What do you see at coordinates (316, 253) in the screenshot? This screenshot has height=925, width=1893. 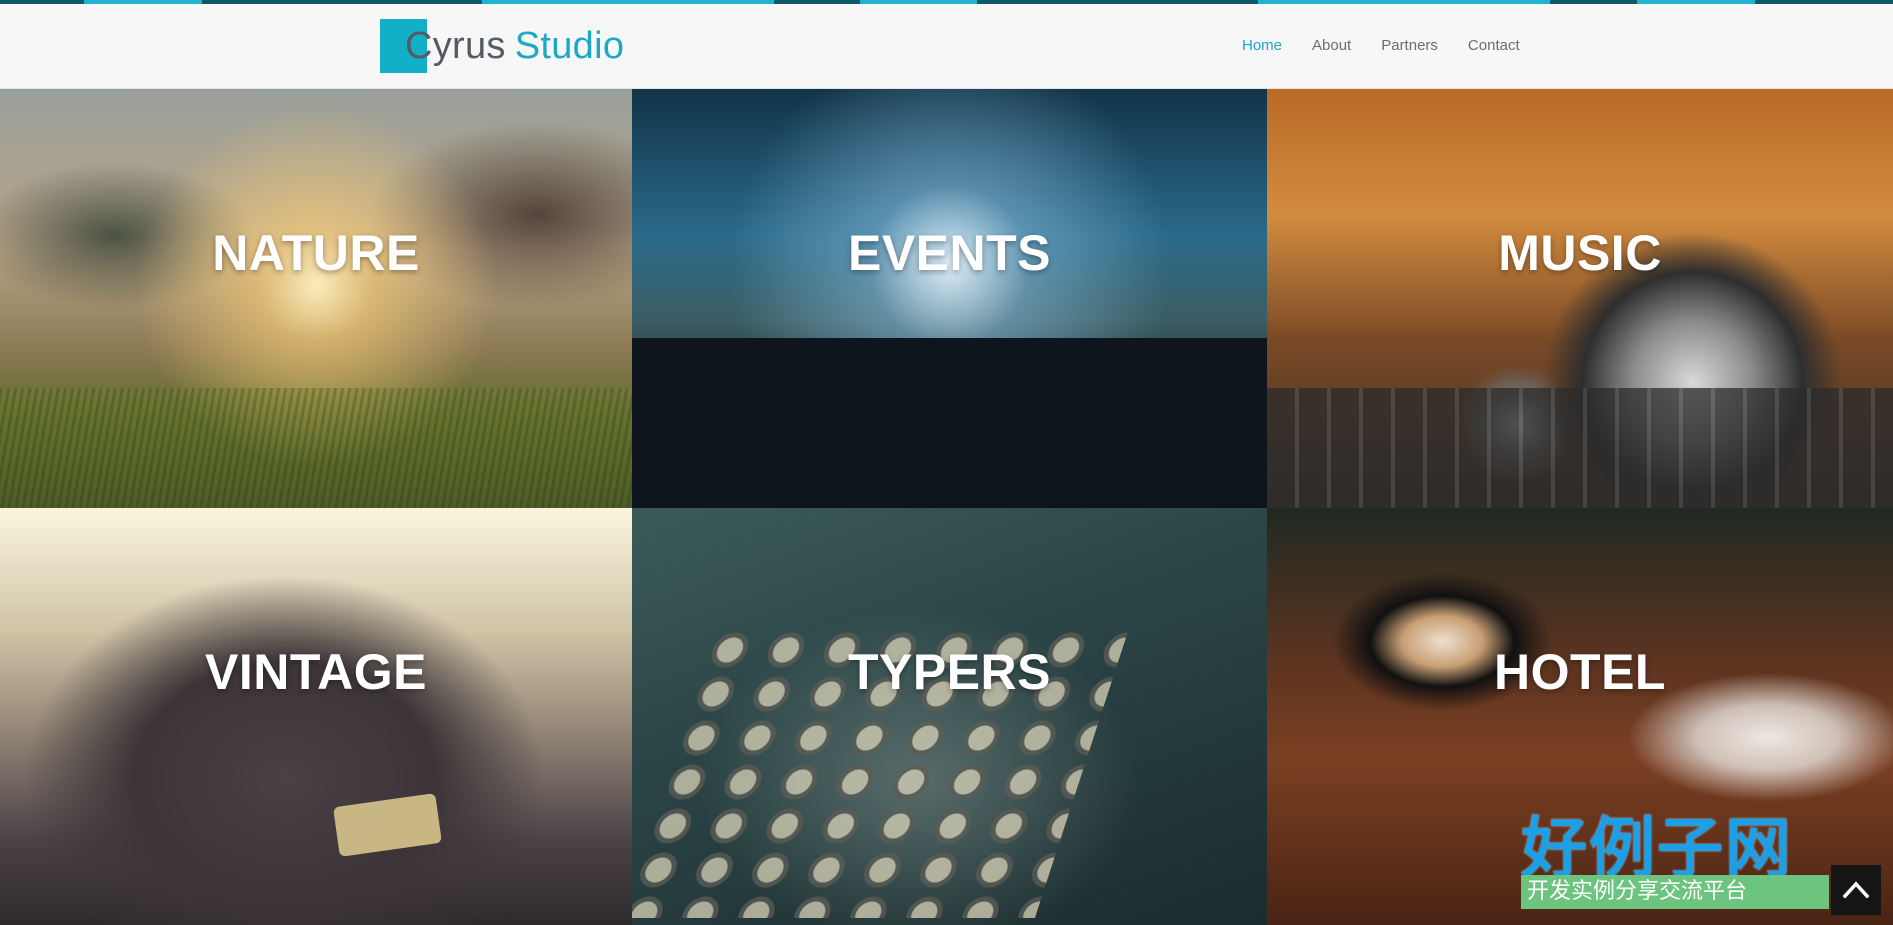 I see `tile-label-nature: NATURE` at bounding box center [316, 253].